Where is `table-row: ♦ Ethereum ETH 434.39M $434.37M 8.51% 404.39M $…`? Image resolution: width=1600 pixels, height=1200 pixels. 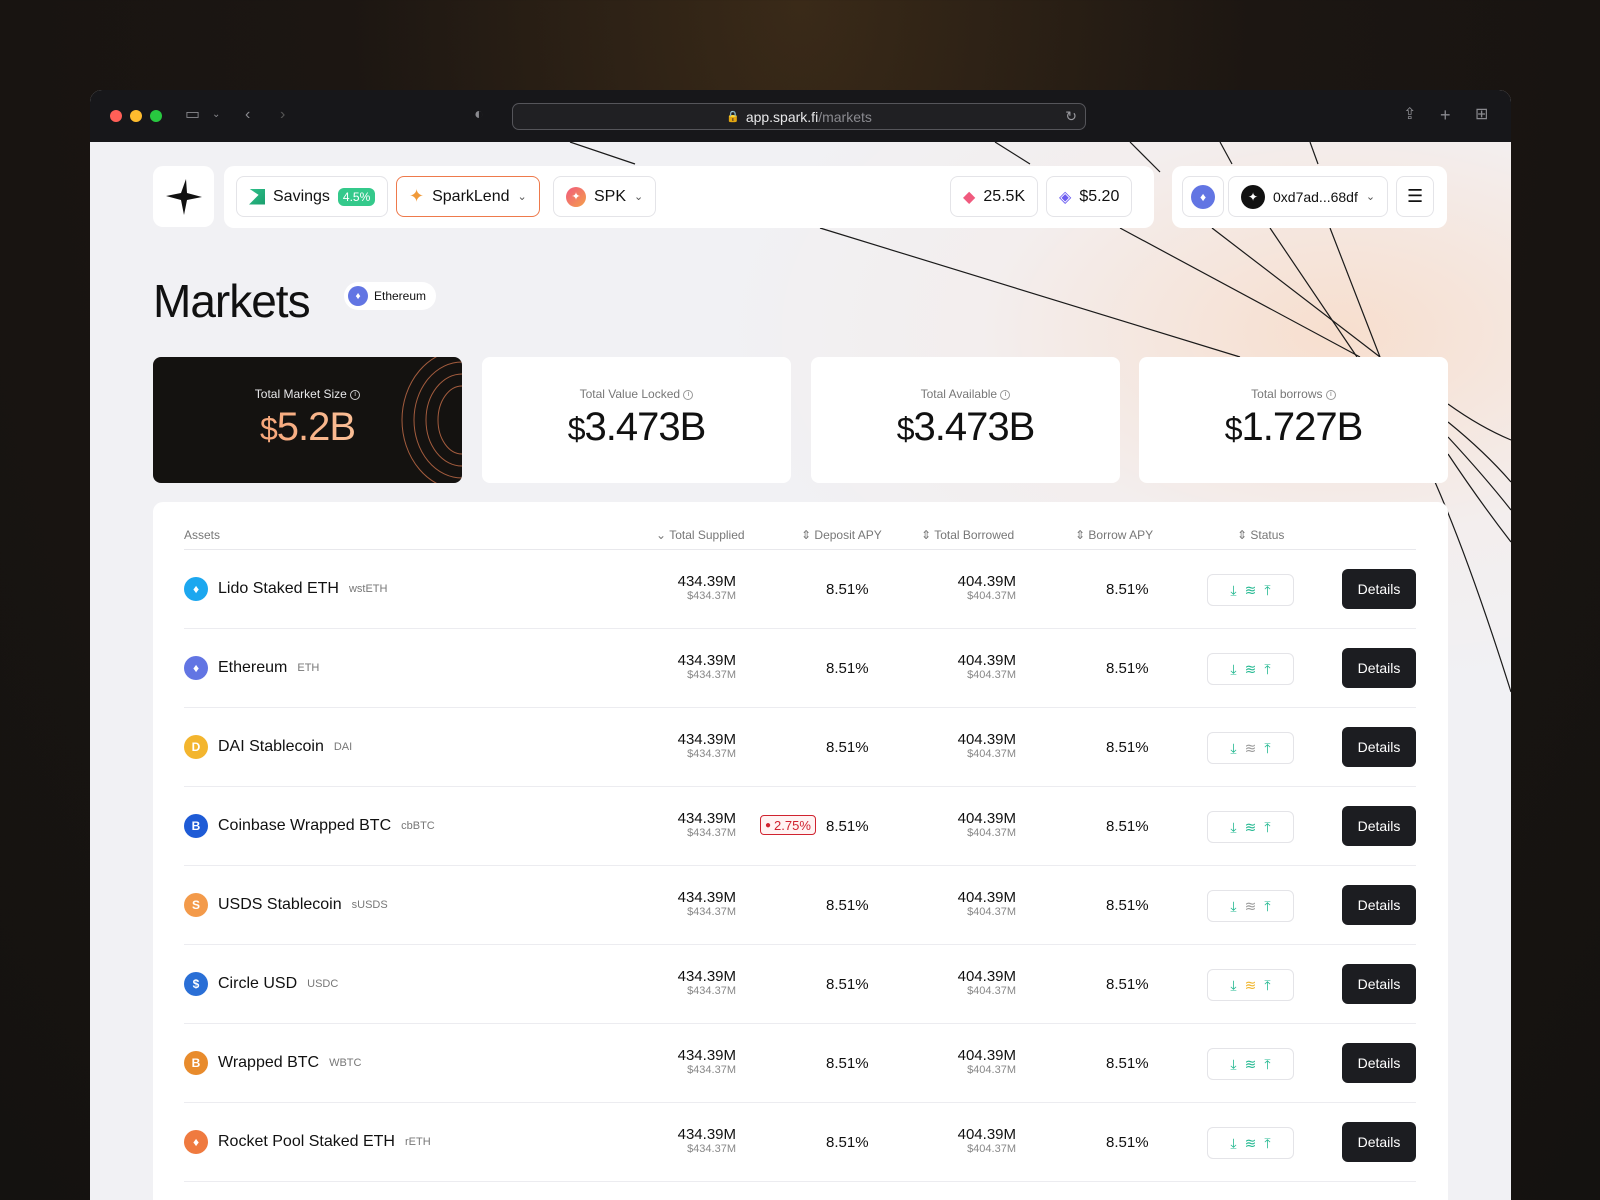 table-row: ♦ Ethereum ETH 434.39M $434.37M 8.51% 404.39M $… is located at coordinates (800, 668).